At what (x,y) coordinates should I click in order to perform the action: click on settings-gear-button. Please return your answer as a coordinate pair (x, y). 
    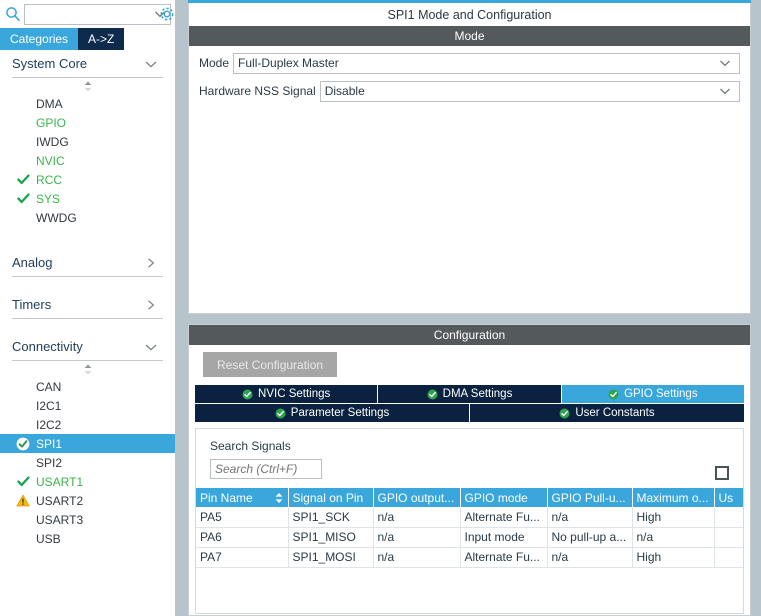
    Looking at the image, I should click on (167, 14).